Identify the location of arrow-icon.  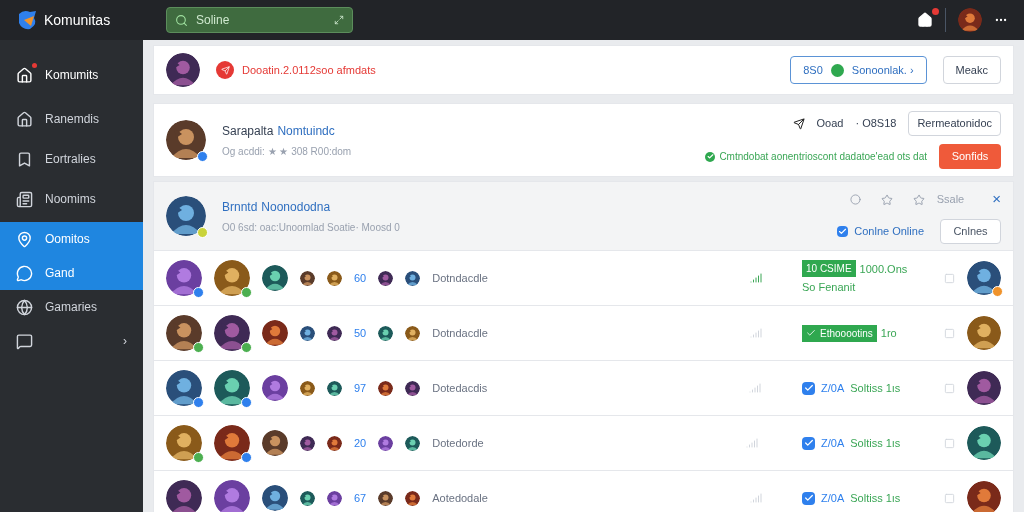
(798, 123).